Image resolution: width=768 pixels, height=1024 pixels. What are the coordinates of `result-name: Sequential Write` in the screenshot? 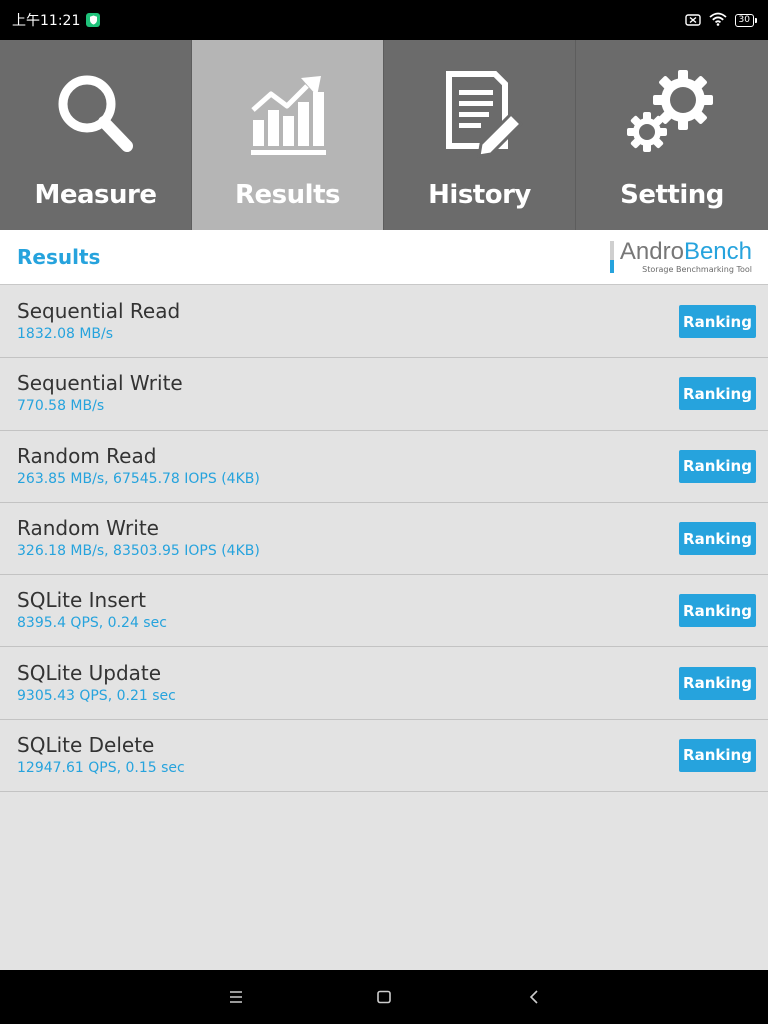 It's located at (100, 383).